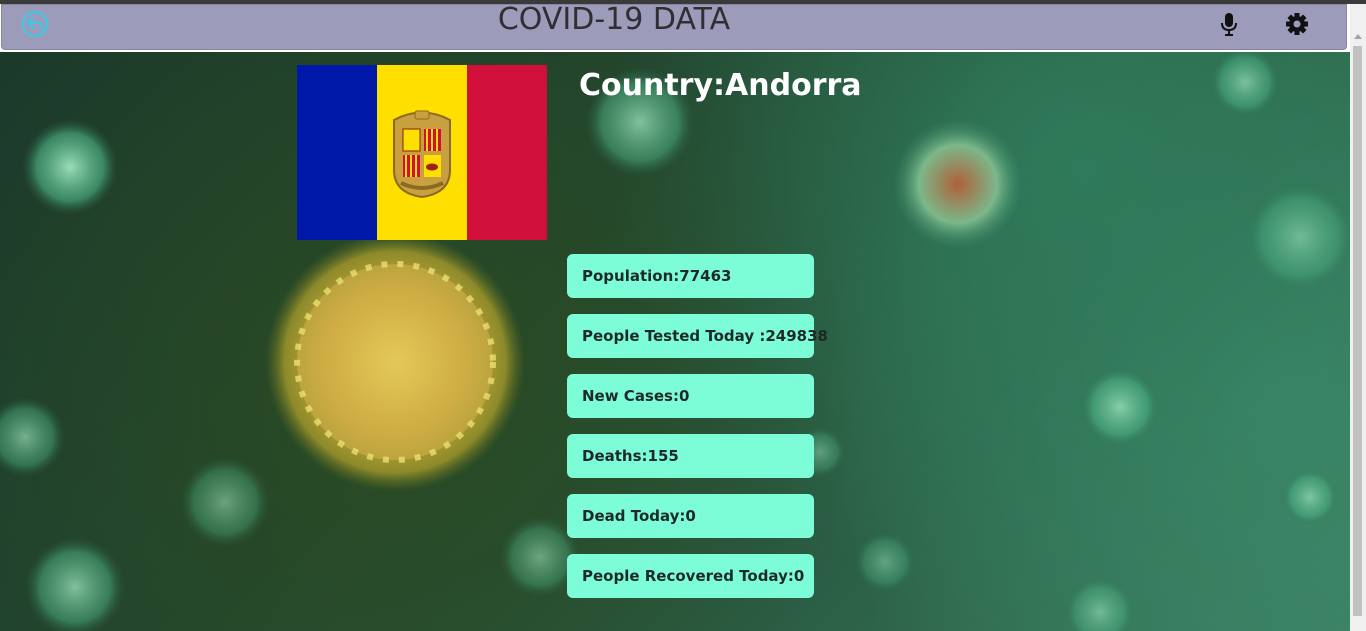 This screenshot has width=1366, height=631. Describe the element at coordinates (1358, 36) in the screenshot. I see `scroll-up-arrow-icon` at that location.